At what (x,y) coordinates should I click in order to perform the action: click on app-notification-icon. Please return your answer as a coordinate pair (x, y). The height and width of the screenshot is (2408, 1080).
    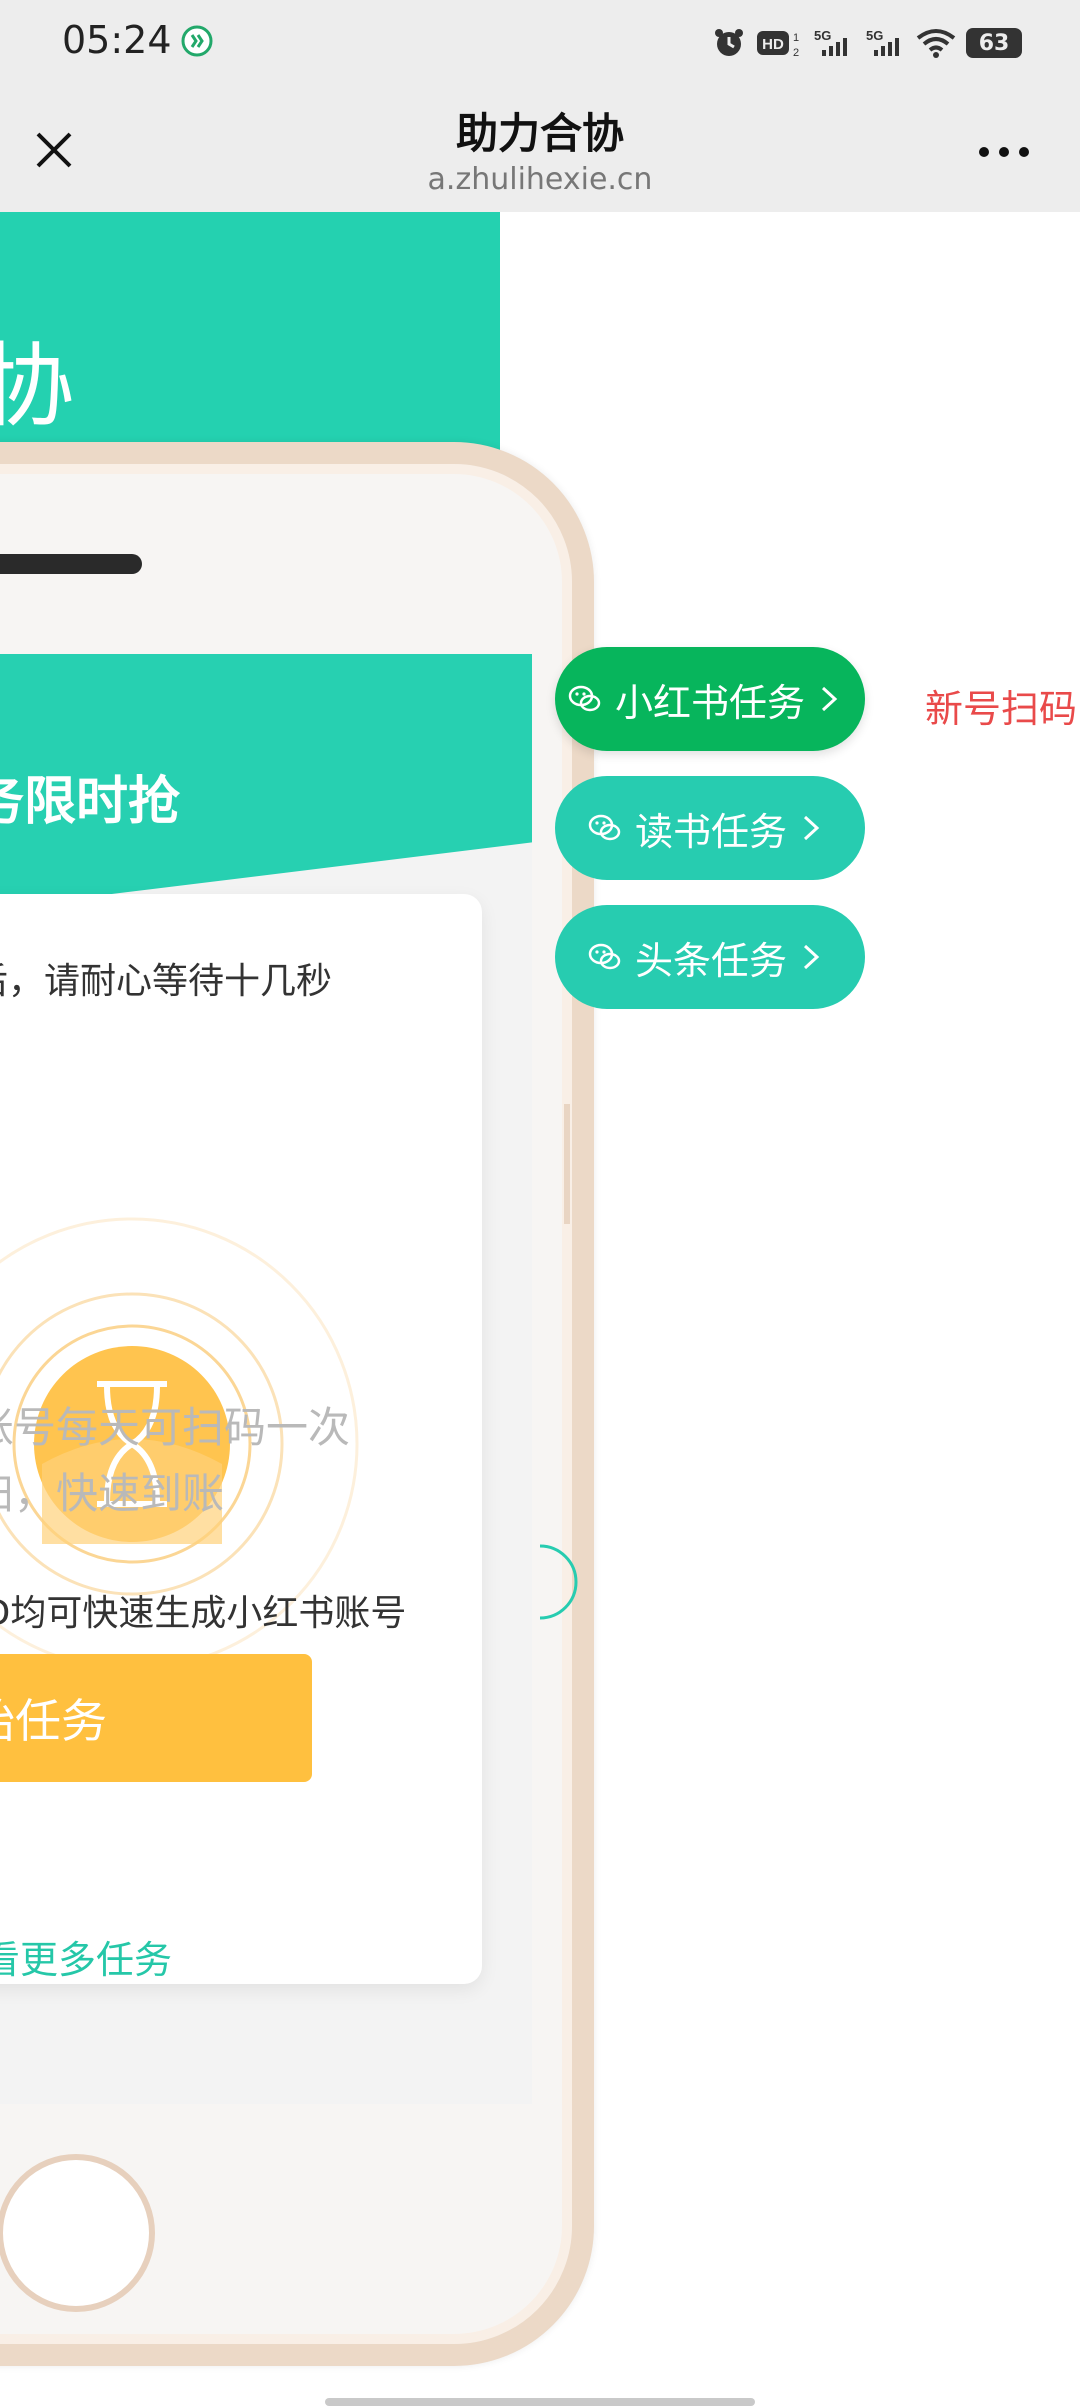
    Looking at the image, I should click on (197, 41).